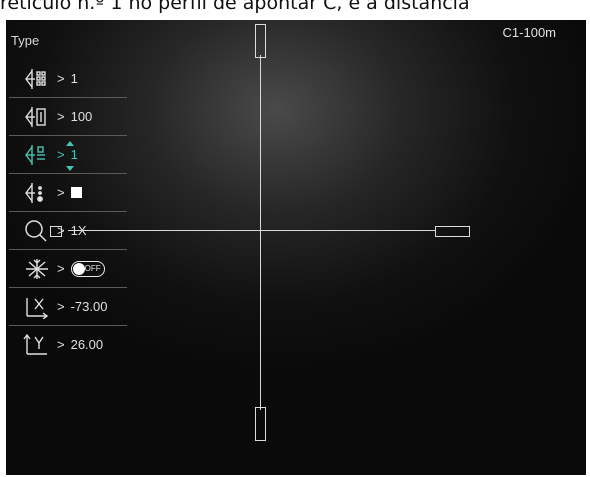 This screenshot has width=590, height=477. I want to click on menu-row-reticle-style: > 1, so click(68, 79).